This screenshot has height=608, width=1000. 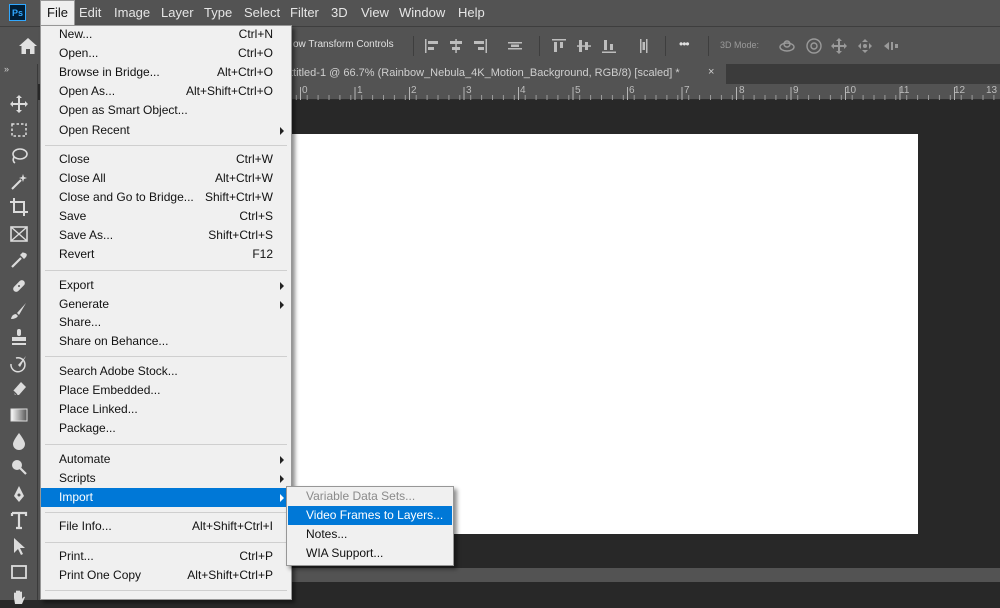 What do you see at coordinates (166, 235) in the screenshot?
I see `menu-item-save-as: Save As... Shift+Ctrl+S` at bounding box center [166, 235].